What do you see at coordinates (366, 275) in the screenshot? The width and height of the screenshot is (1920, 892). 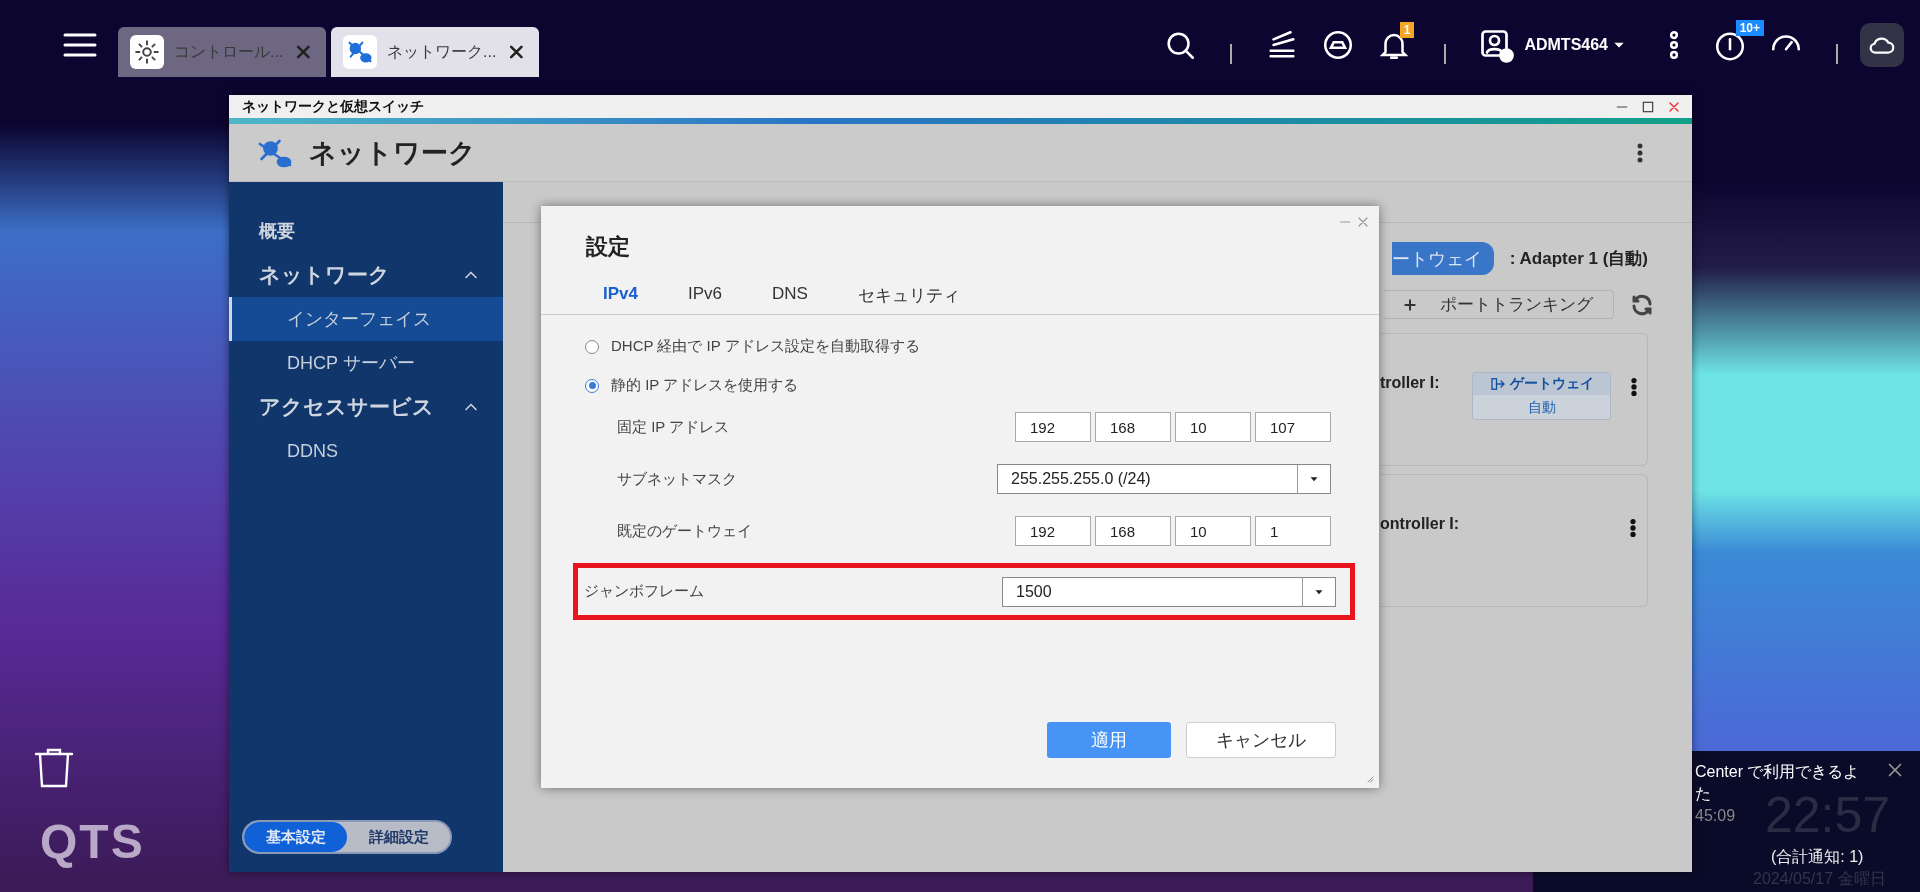 I see `sidebar-item: ネットワーク` at bounding box center [366, 275].